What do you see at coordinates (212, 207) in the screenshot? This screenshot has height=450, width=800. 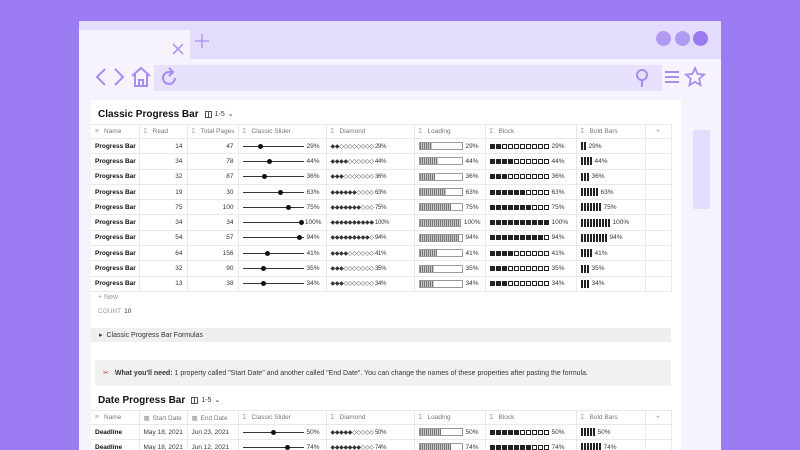 I see `row-total: 100` at bounding box center [212, 207].